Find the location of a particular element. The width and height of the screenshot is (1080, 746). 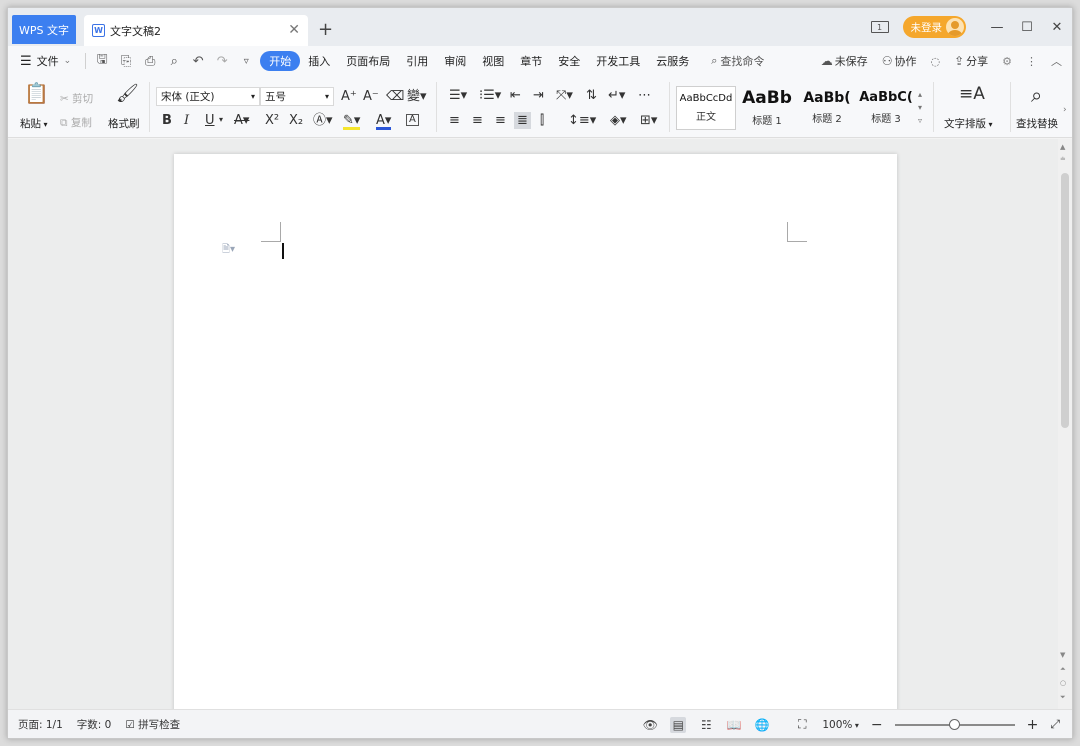

tab-page-layout: 页面布局 is located at coordinates (368, 61).